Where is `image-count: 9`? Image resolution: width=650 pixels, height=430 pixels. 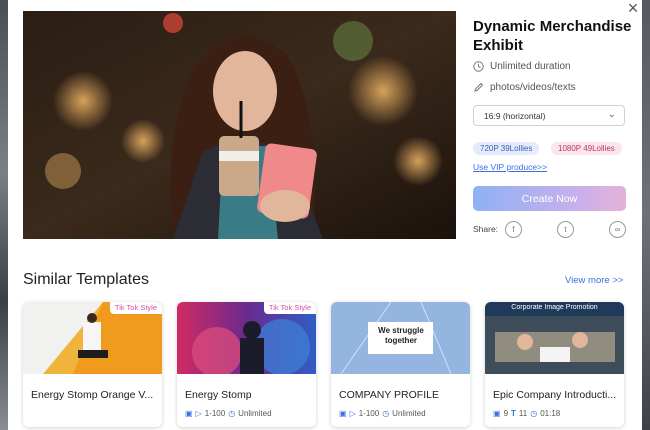 image-count: 9 is located at coordinates (506, 413).